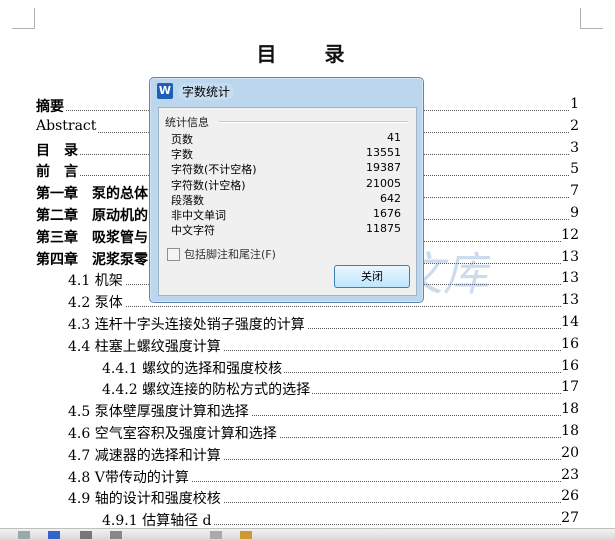  Describe the element at coordinates (307, 346) in the screenshot. I see `toc-entry: 4.4 柱塞上螺纹强度计算 16` at that location.